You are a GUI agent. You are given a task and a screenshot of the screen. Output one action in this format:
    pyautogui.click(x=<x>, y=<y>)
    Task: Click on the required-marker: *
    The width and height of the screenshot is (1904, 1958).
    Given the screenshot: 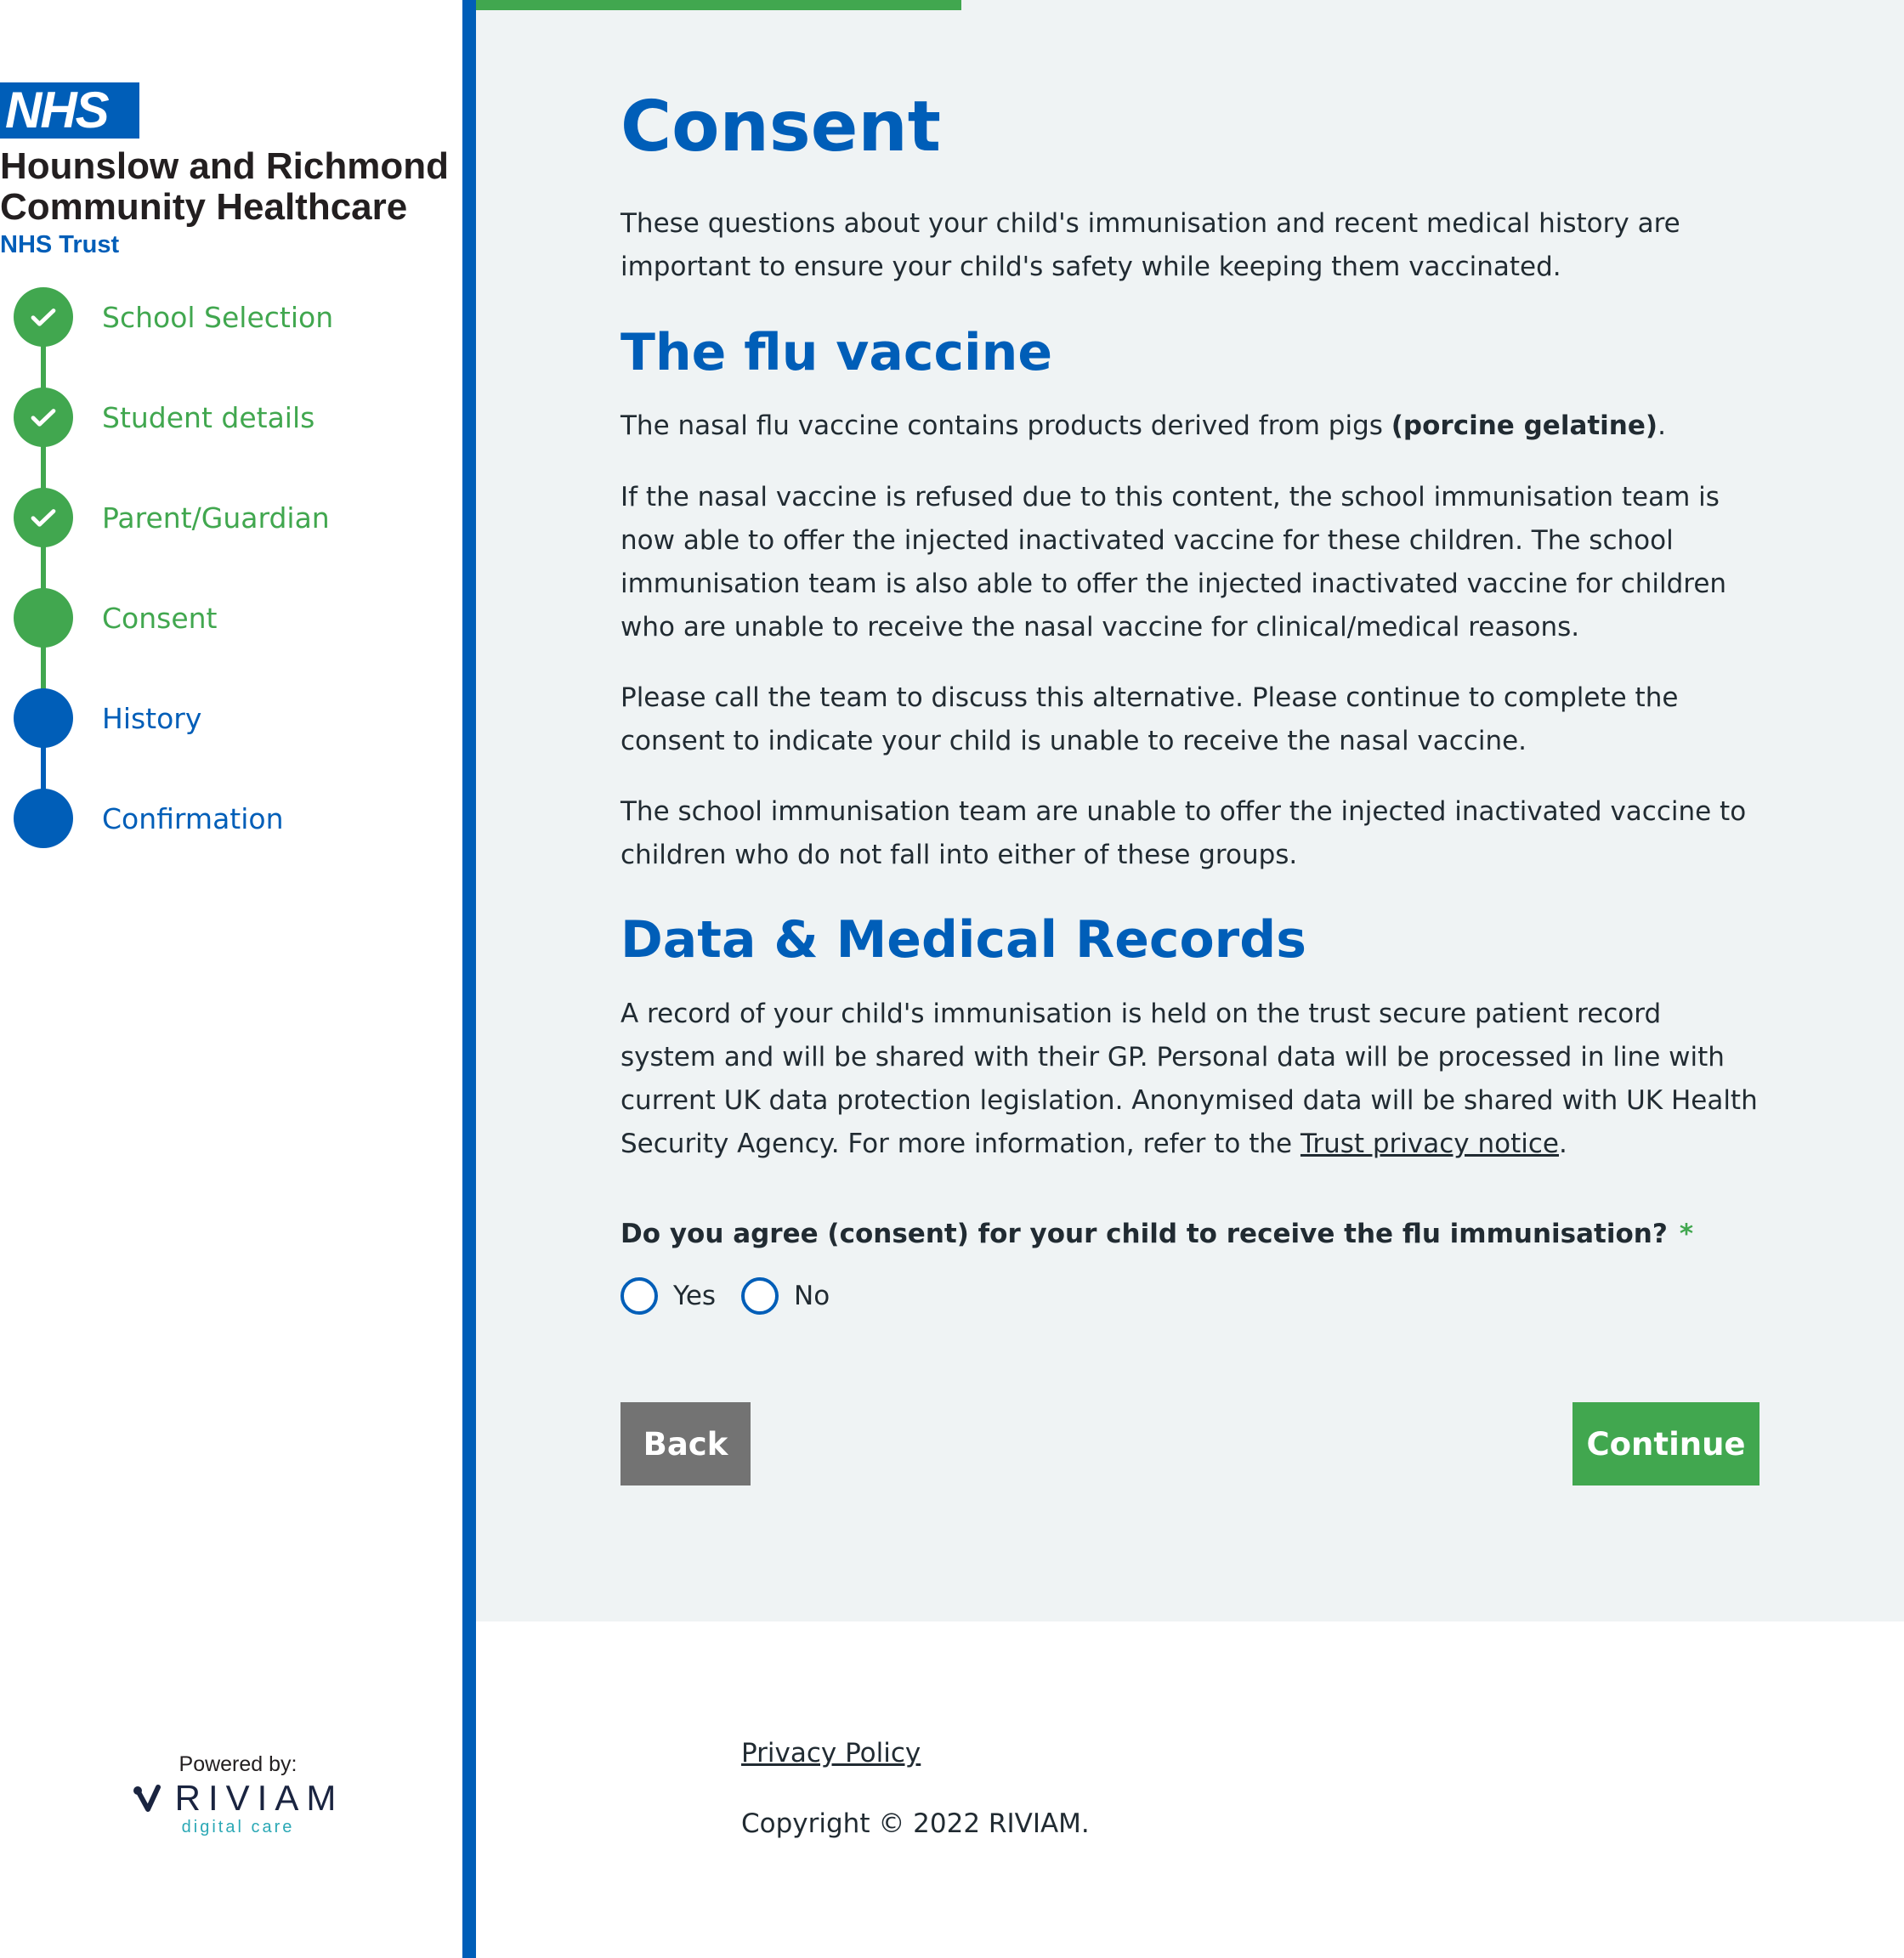 What is the action you would take?
    pyautogui.click(x=1686, y=1234)
    